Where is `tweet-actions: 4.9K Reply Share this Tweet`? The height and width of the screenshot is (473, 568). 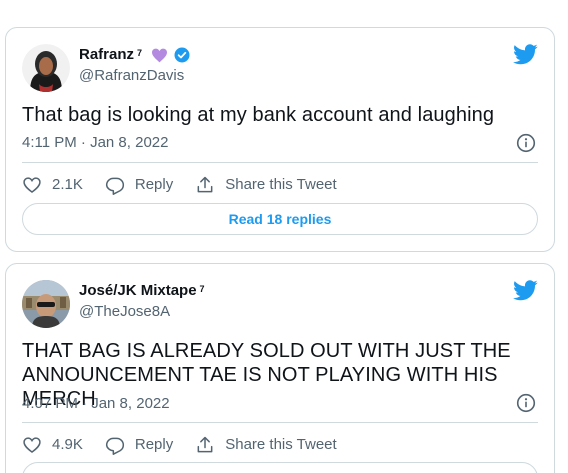 tweet-actions: 4.9K Reply Share this Tweet is located at coordinates (190, 445).